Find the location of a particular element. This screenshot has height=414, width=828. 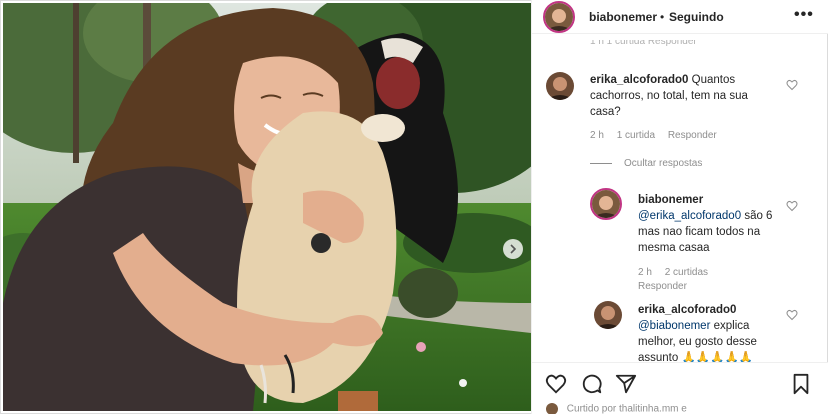

follow-status: Seguindo is located at coordinates (696, 17).